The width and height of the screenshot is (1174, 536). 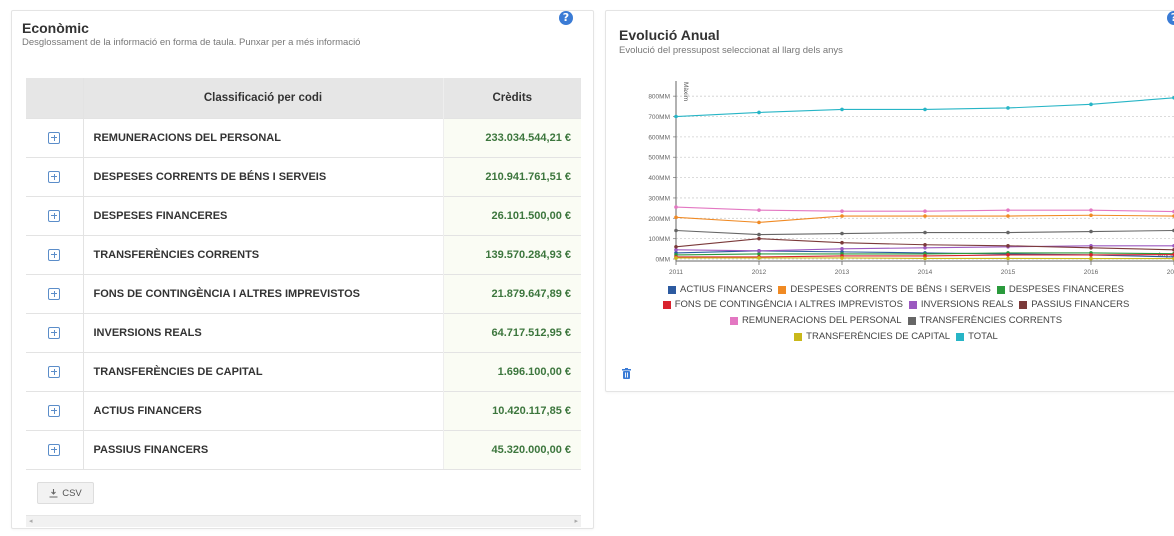 I want to click on table-row: INVERSIONS REALS 64.717.512,95 €, so click(x=303, y=332).